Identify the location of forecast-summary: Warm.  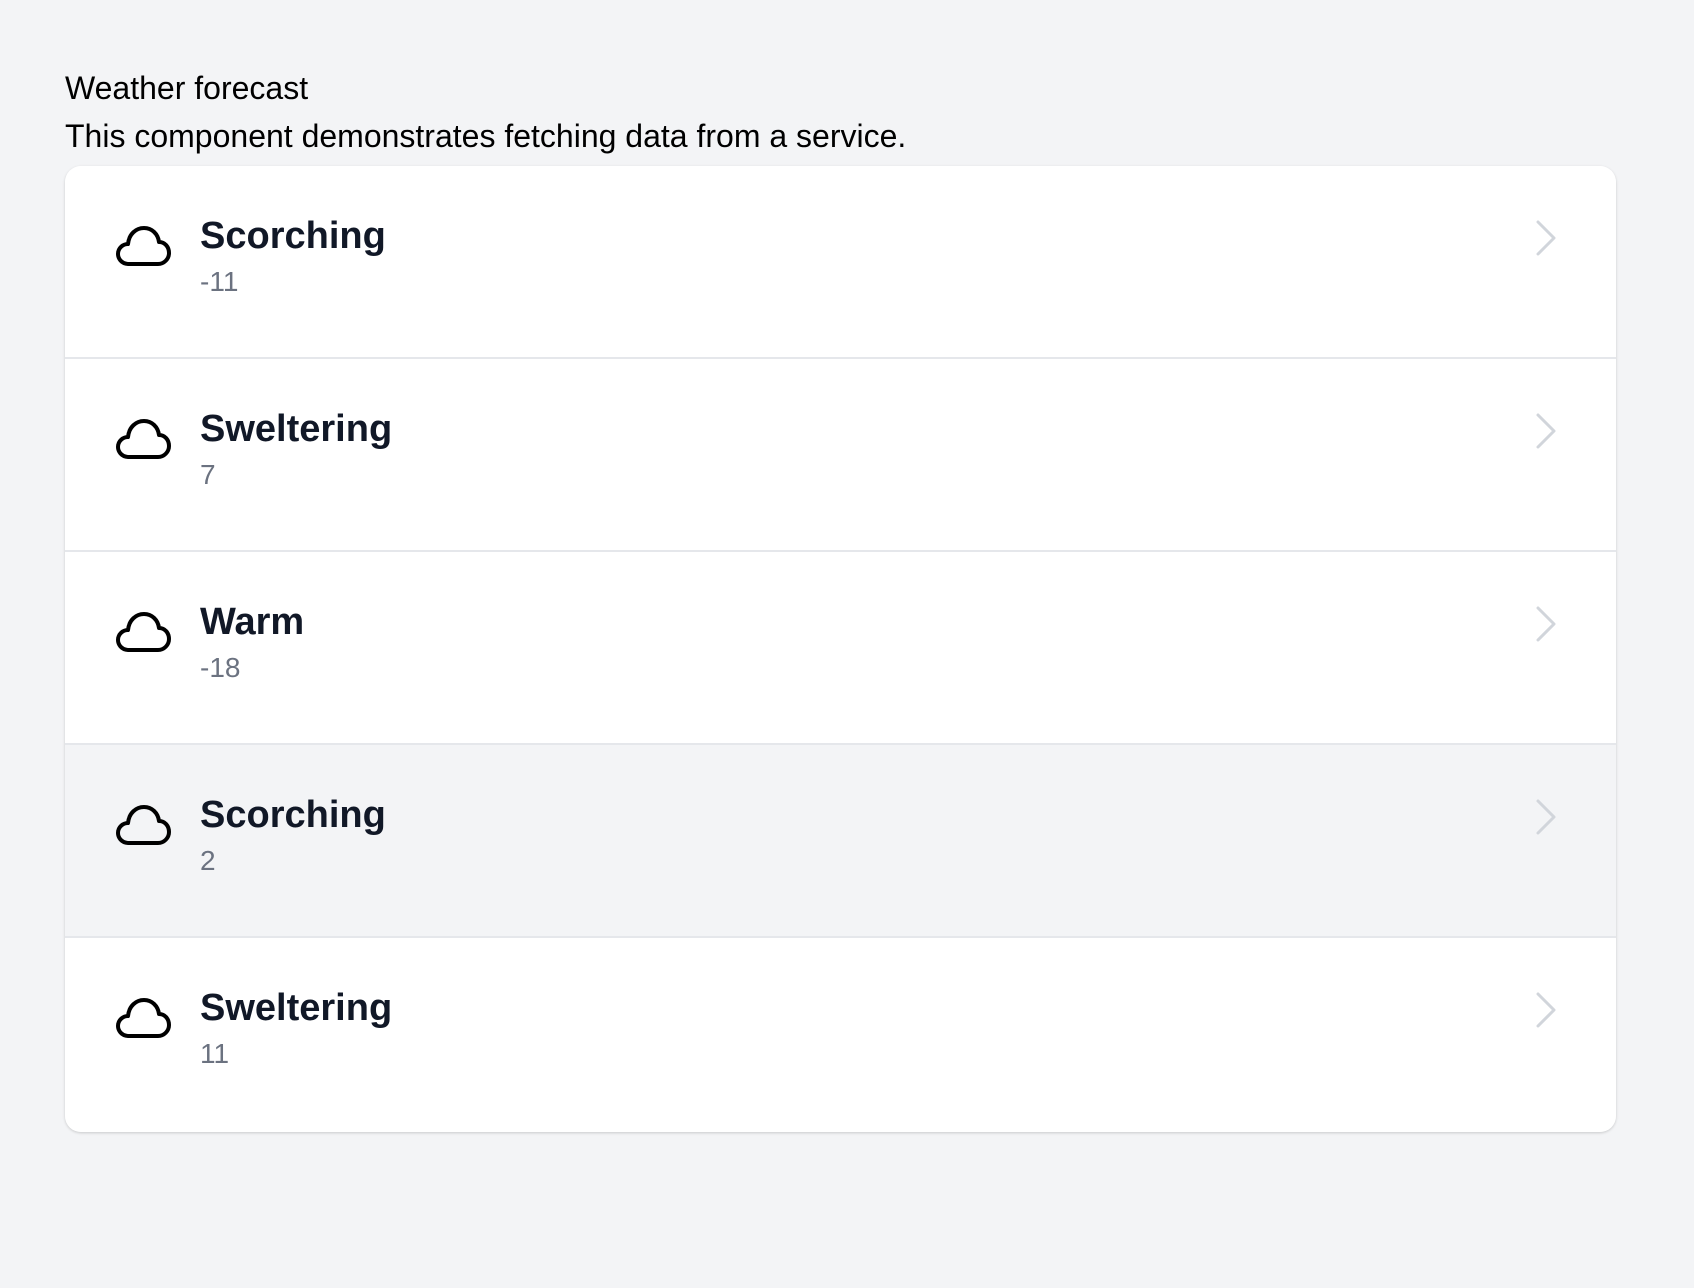
(252, 622).